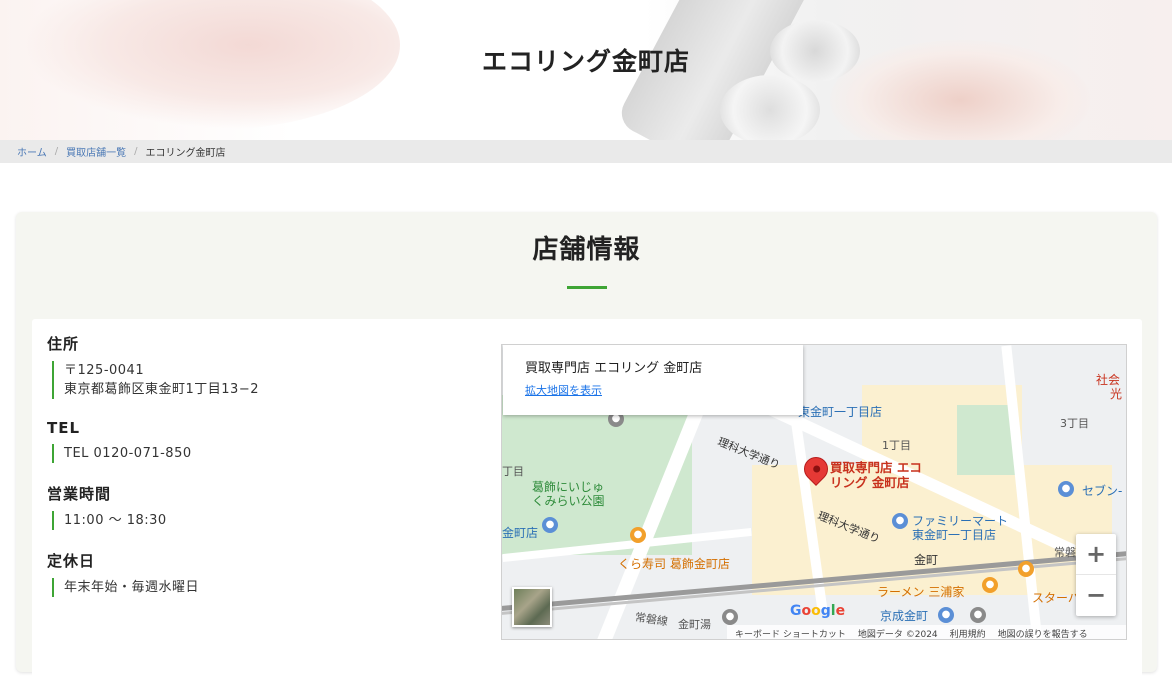 This screenshot has width=1172, height=679. I want to click on cafe-icon: ●, so click(1026, 569).